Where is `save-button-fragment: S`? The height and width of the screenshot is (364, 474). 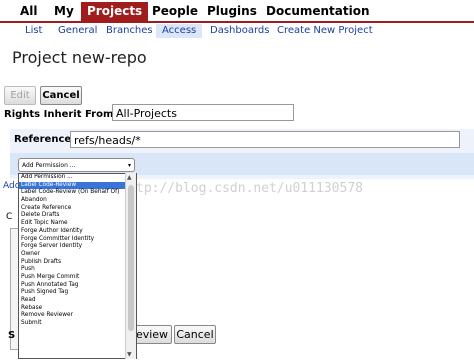 save-button-fragment: S is located at coordinates (11, 335).